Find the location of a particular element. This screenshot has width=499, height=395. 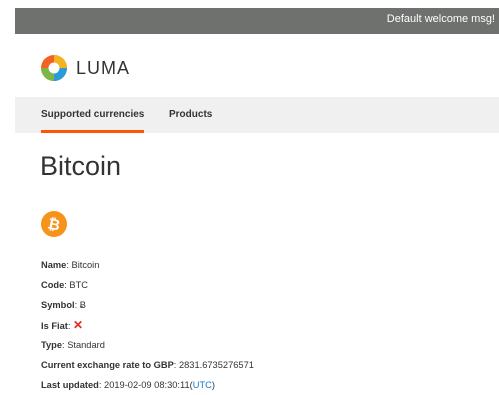

name-label: Name is located at coordinates (54, 265).